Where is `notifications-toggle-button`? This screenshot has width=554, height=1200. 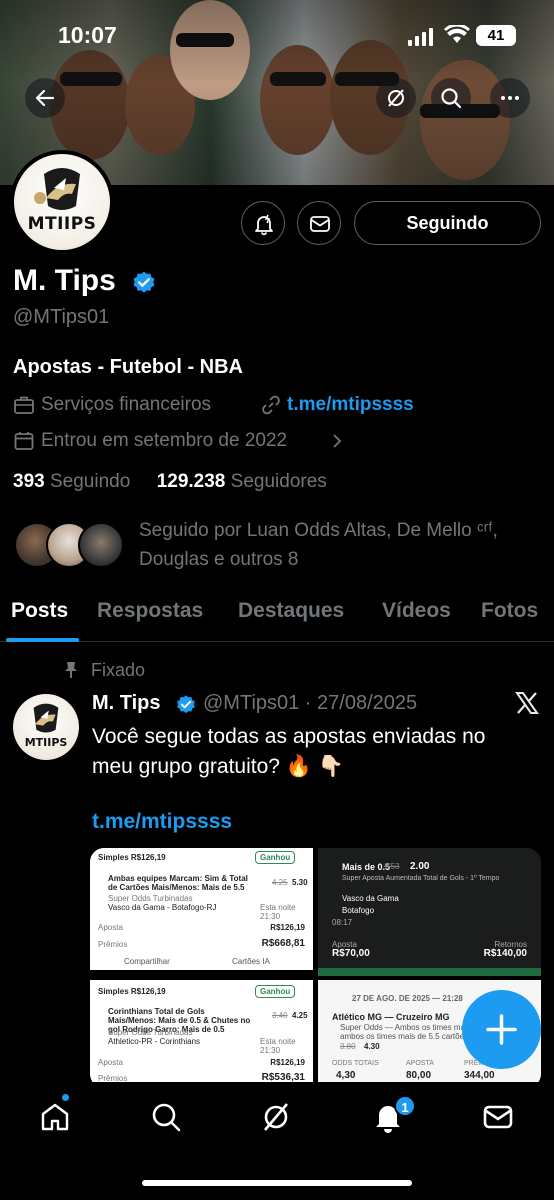 notifications-toggle-button is located at coordinates (263, 223).